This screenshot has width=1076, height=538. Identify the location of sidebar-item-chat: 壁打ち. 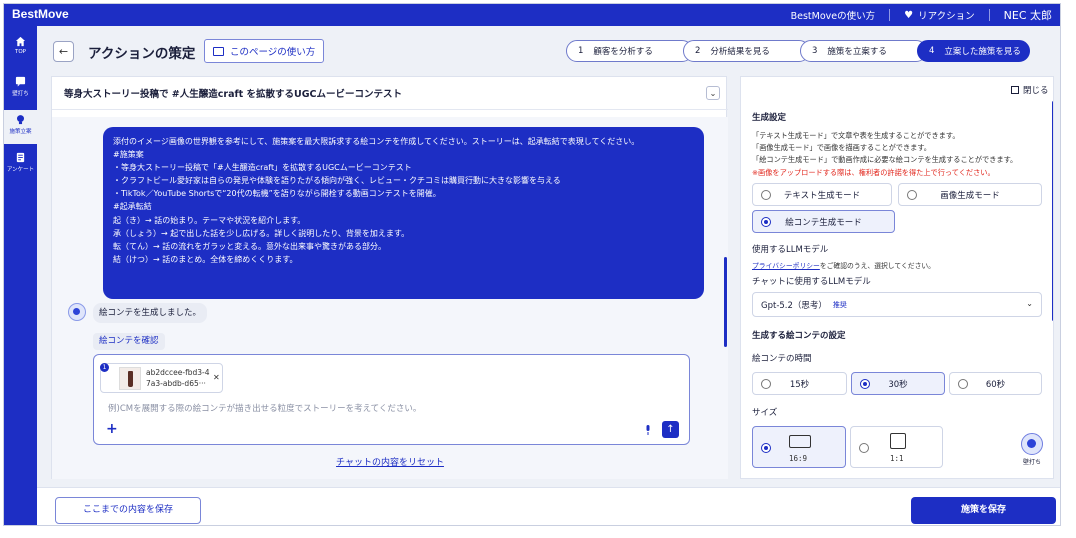
(20, 89).